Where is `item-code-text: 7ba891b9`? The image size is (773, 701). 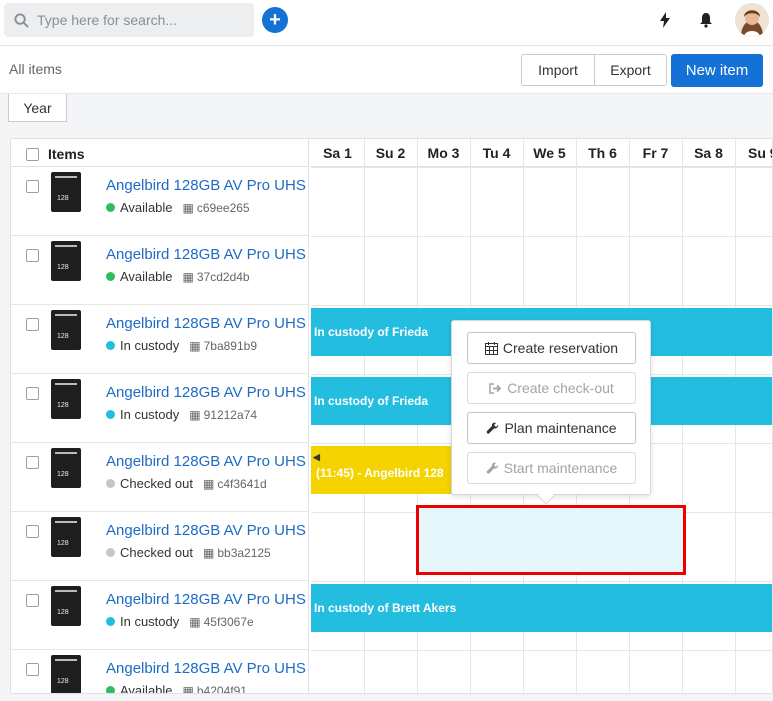
item-code-text: 7ba891b9 is located at coordinates (230, 345).